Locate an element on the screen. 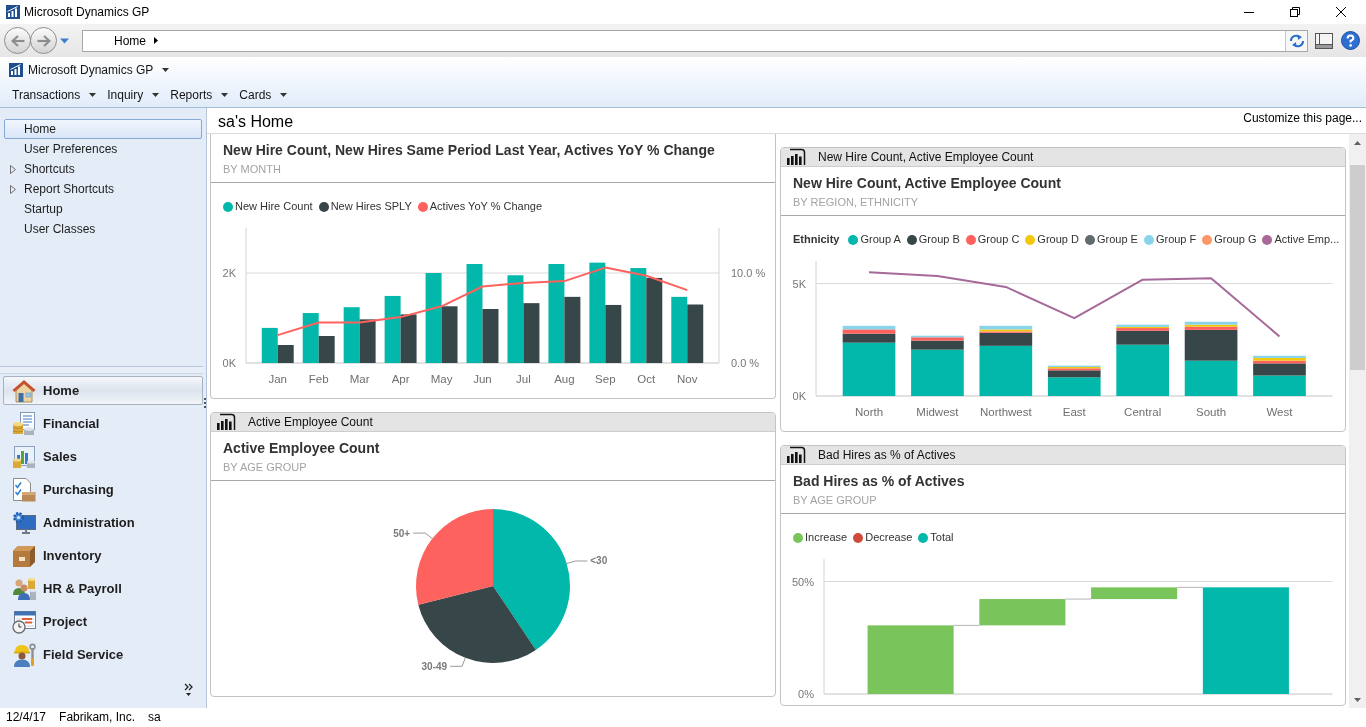 The image size is (1366, 727). nav-pane-button: Project is located at coordinates (103, 621).